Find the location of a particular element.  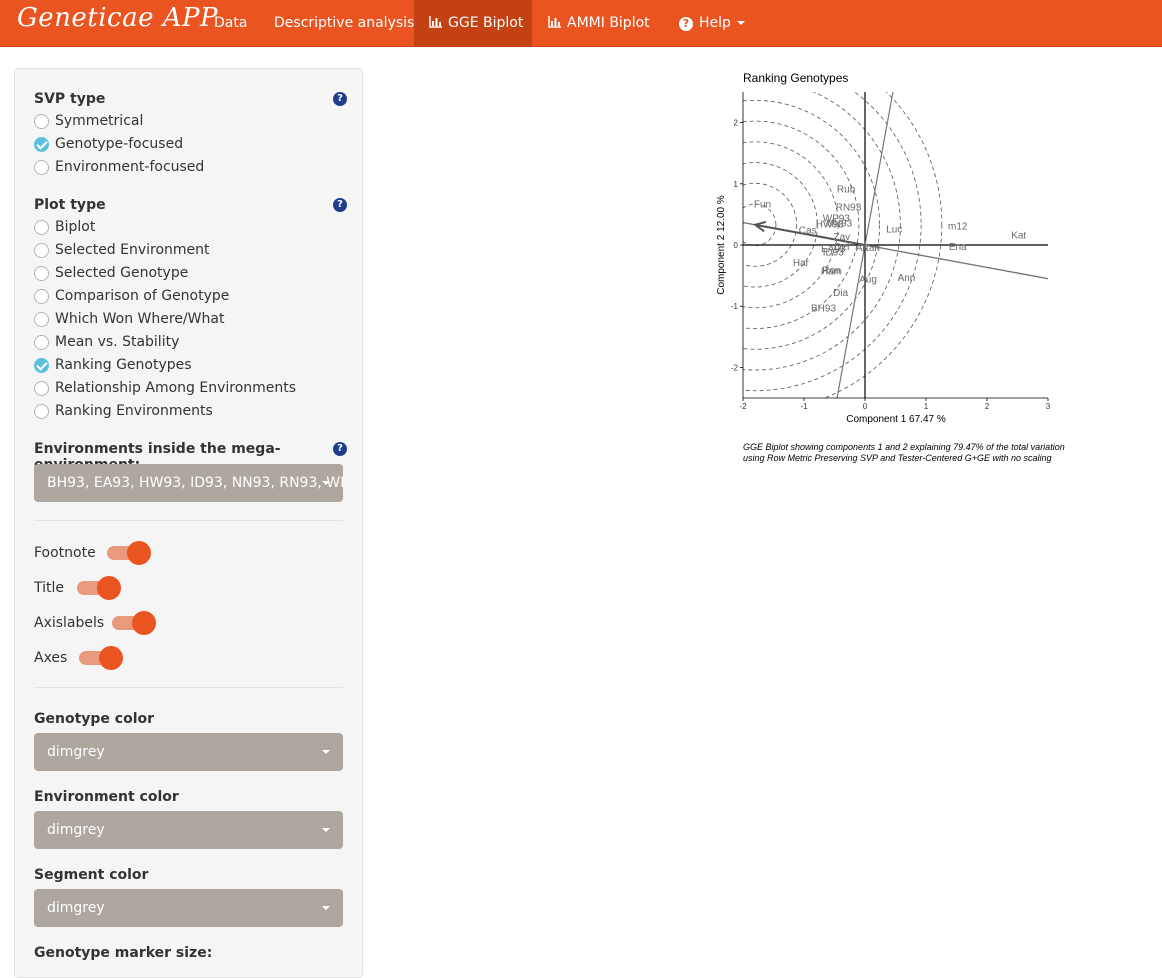

genotype-label: Zav is located at coordinates (841, 237).